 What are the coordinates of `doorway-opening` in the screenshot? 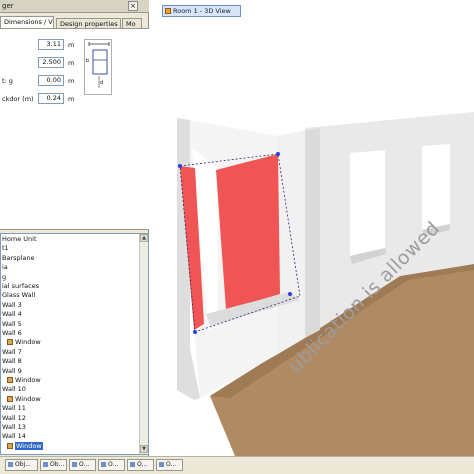 It's located at (367, 203).